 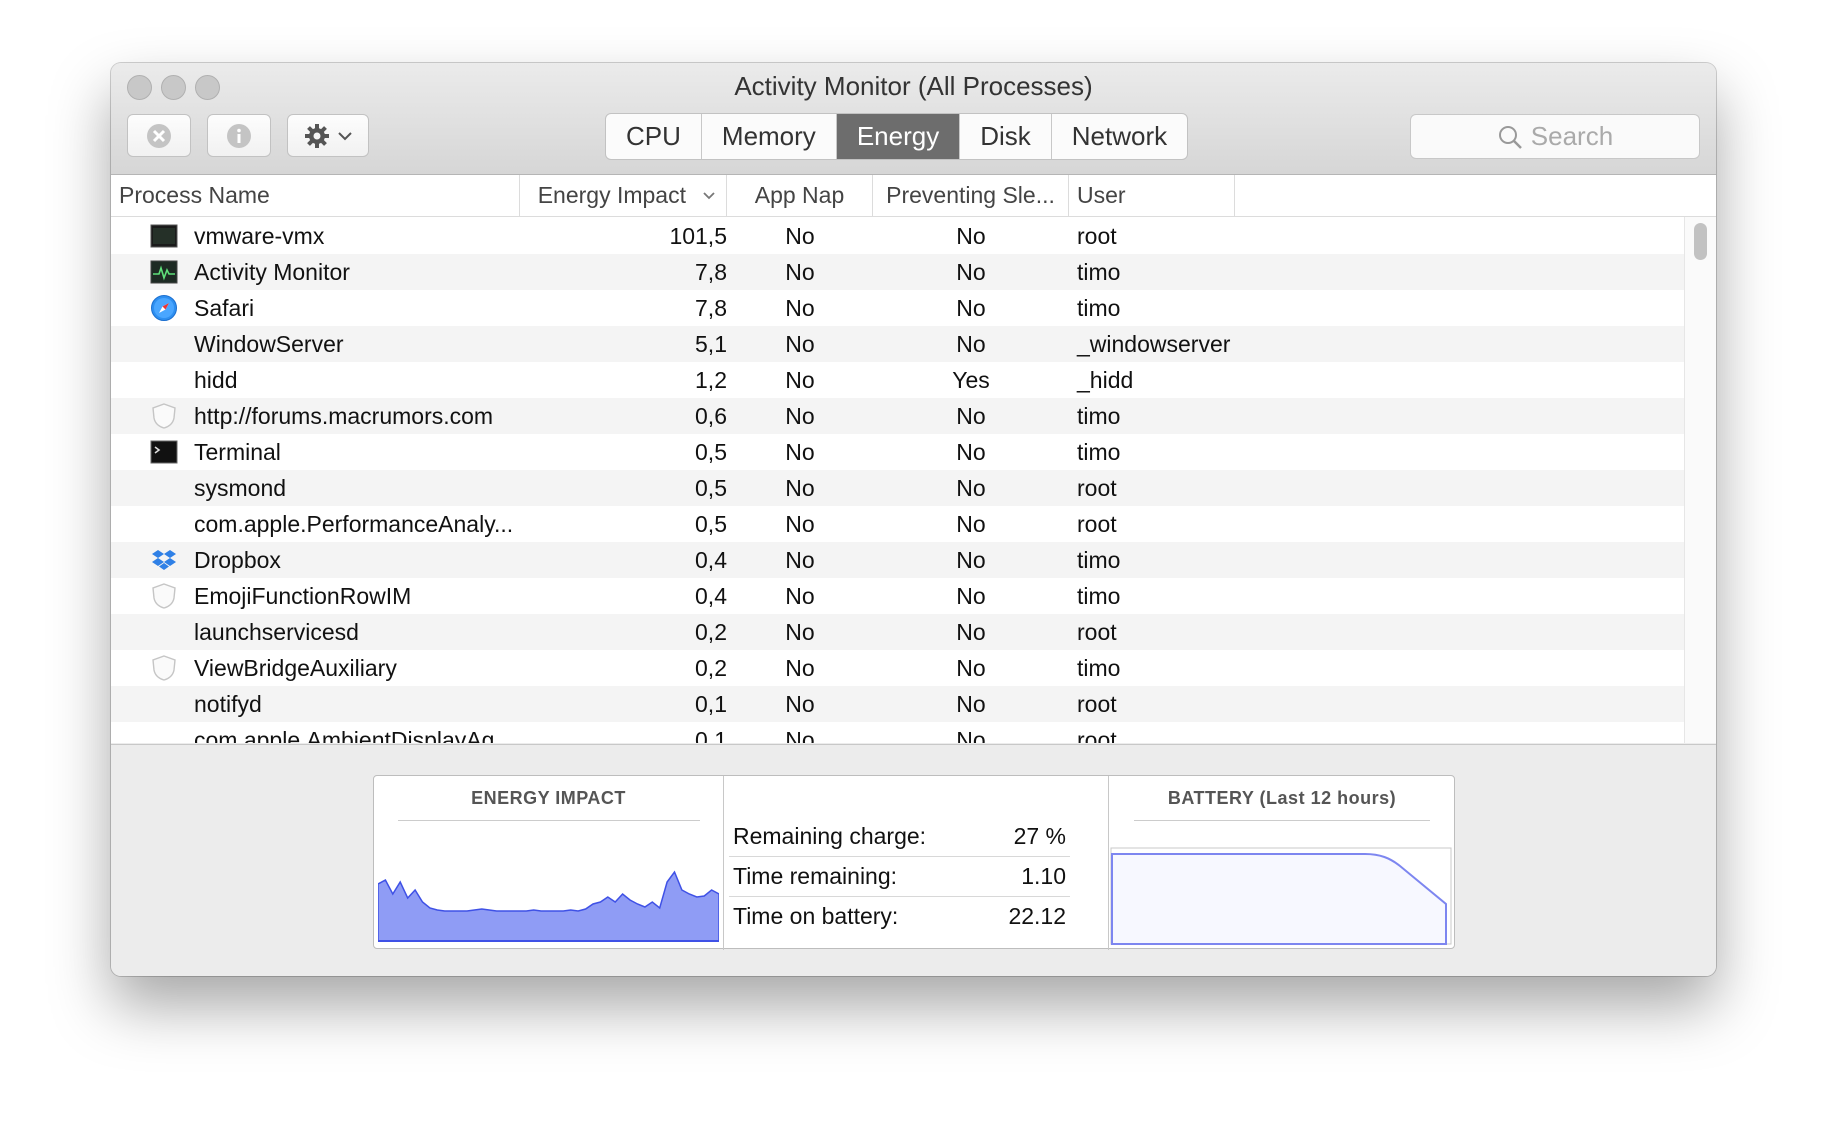 What do you see at coordinates (897, 272) in the screenshot?
I see `table-row: Activity Monitor 7,8 No No timo` at bounding box center [897, 272].